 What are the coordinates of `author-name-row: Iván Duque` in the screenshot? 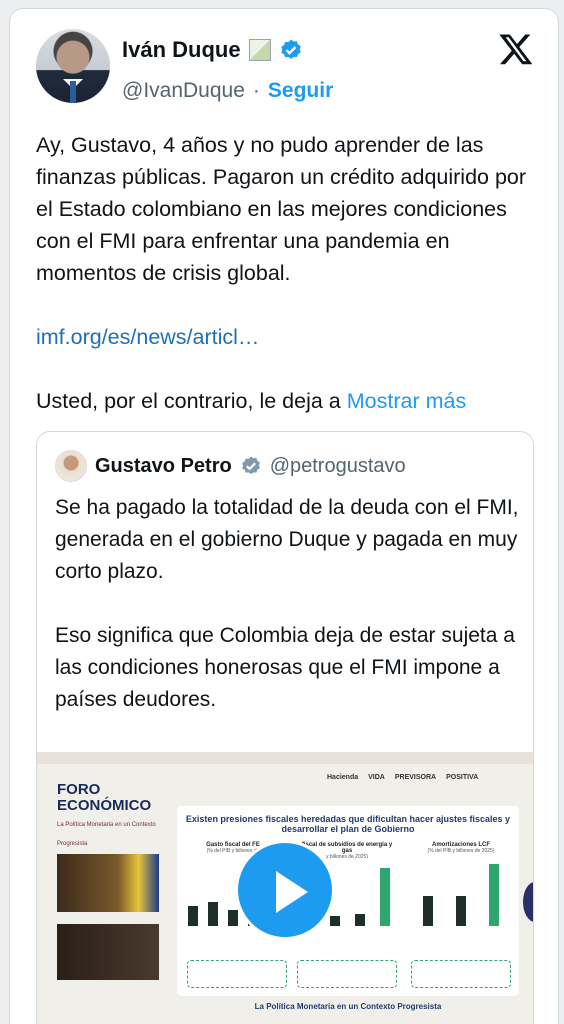 It's located at (212, 50).